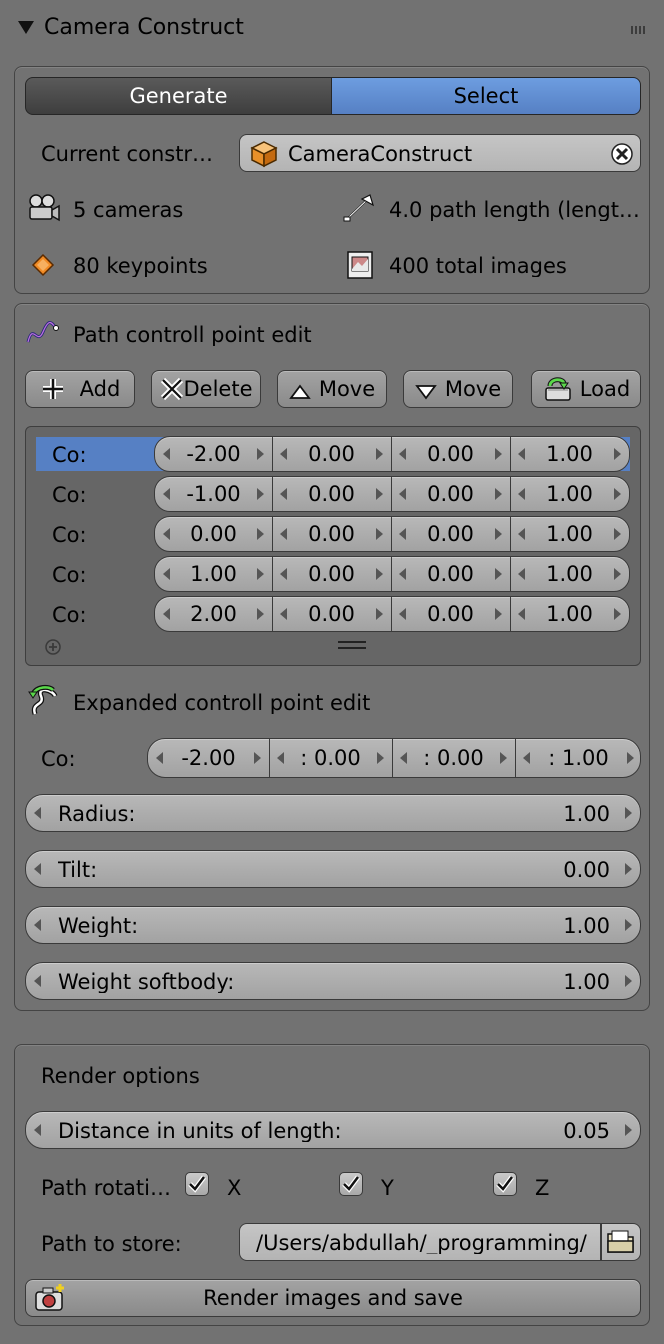 The height and width of the screenshot is (1344, 664). I want to click on list-item: Co: 1.00 0.00 0.00 1.00, so click(334, 574).